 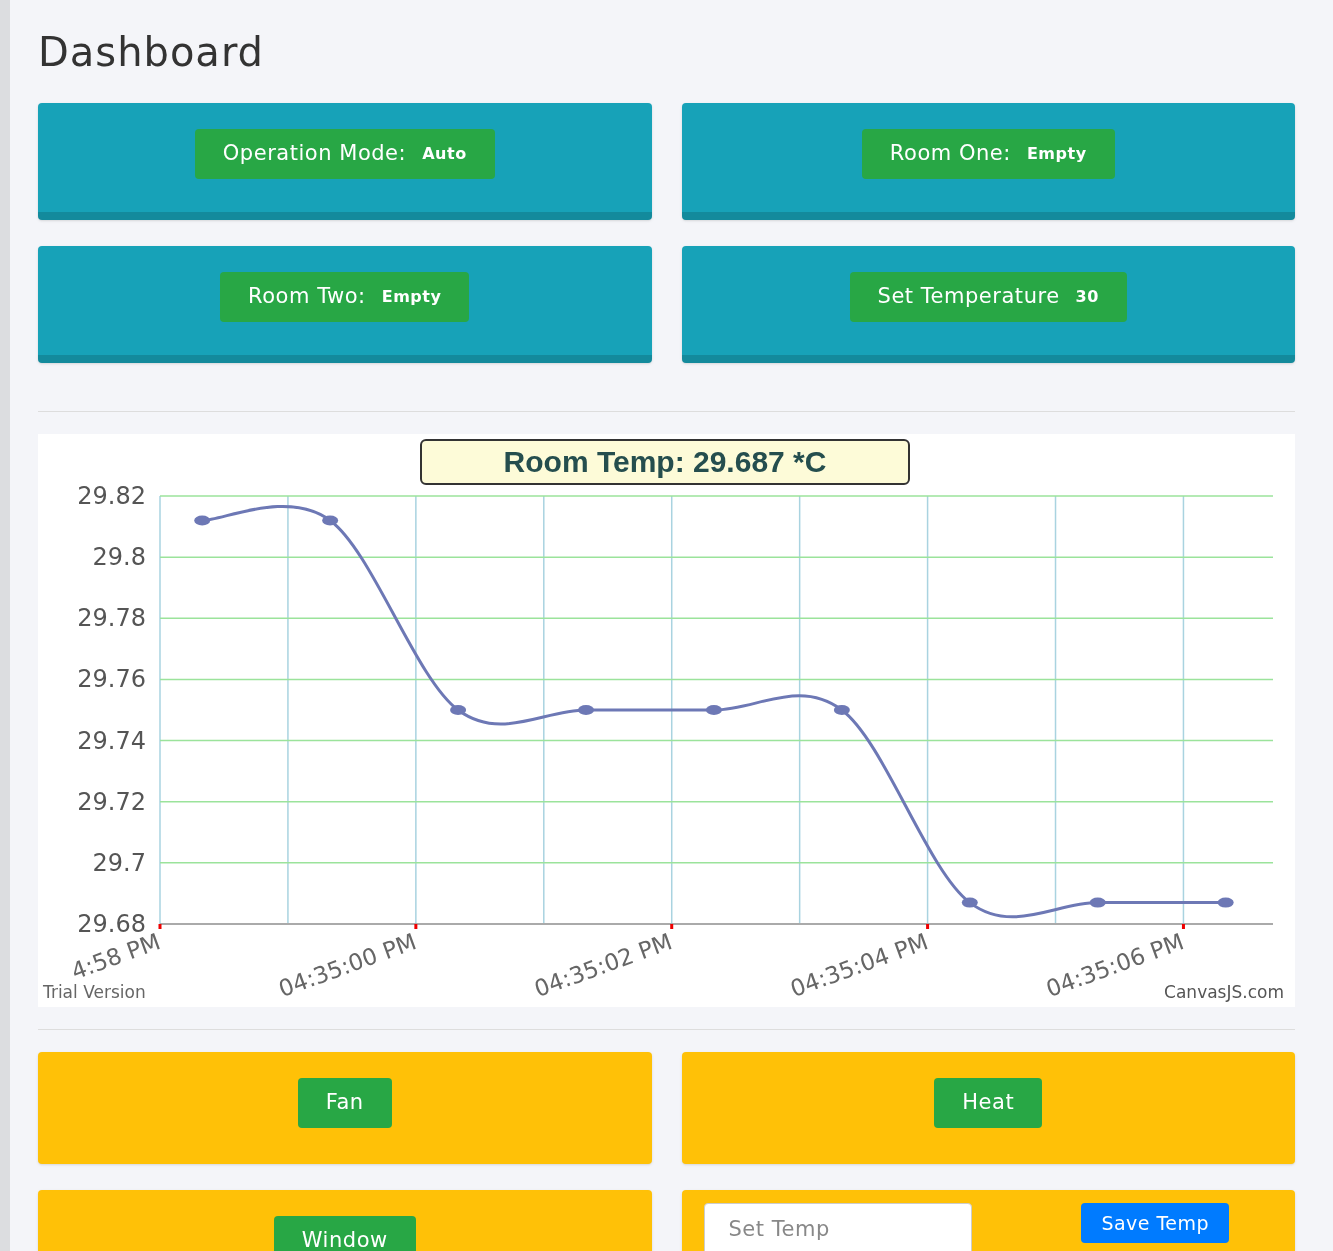 I want to click on chart-title: Room Temp: 29.687 *C, so click(x=665, y=462).